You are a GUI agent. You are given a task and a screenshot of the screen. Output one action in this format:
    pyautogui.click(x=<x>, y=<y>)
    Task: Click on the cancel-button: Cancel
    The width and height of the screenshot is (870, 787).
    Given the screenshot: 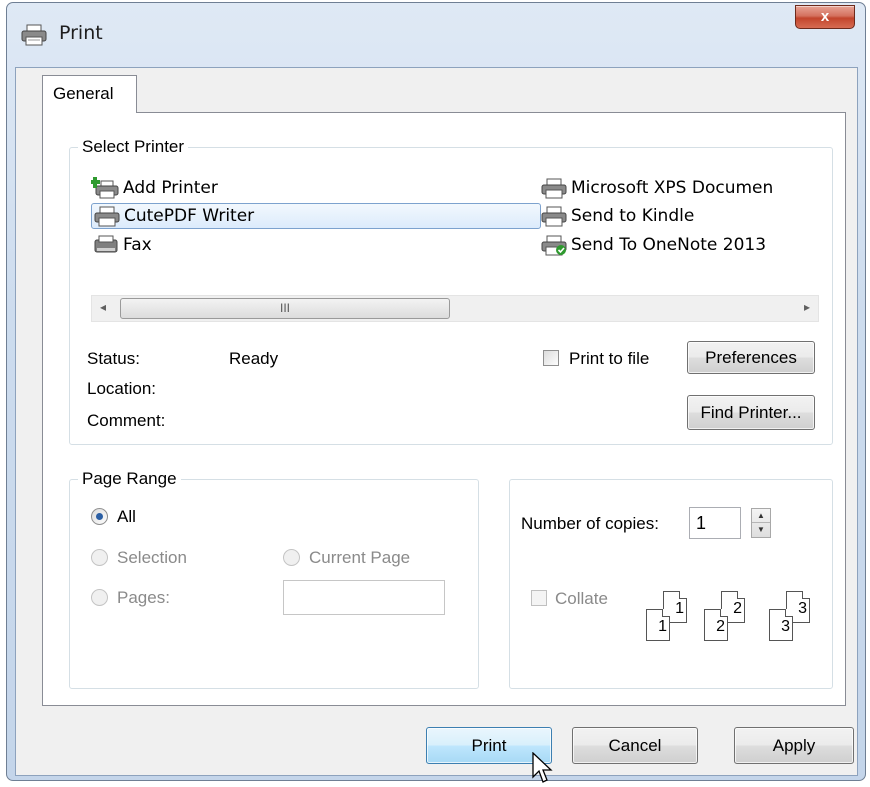 What is the action you would take?
    pyautogui.click(x=635, y=745)
    